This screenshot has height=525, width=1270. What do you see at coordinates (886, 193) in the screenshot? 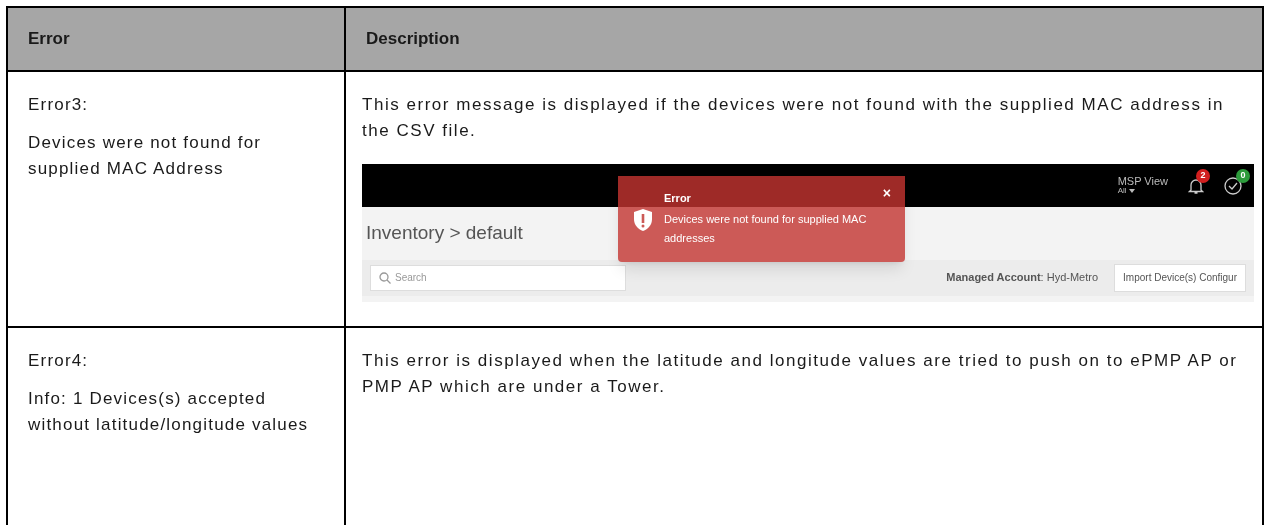
I see `close-button: ×` at bounding box center [886, 193].